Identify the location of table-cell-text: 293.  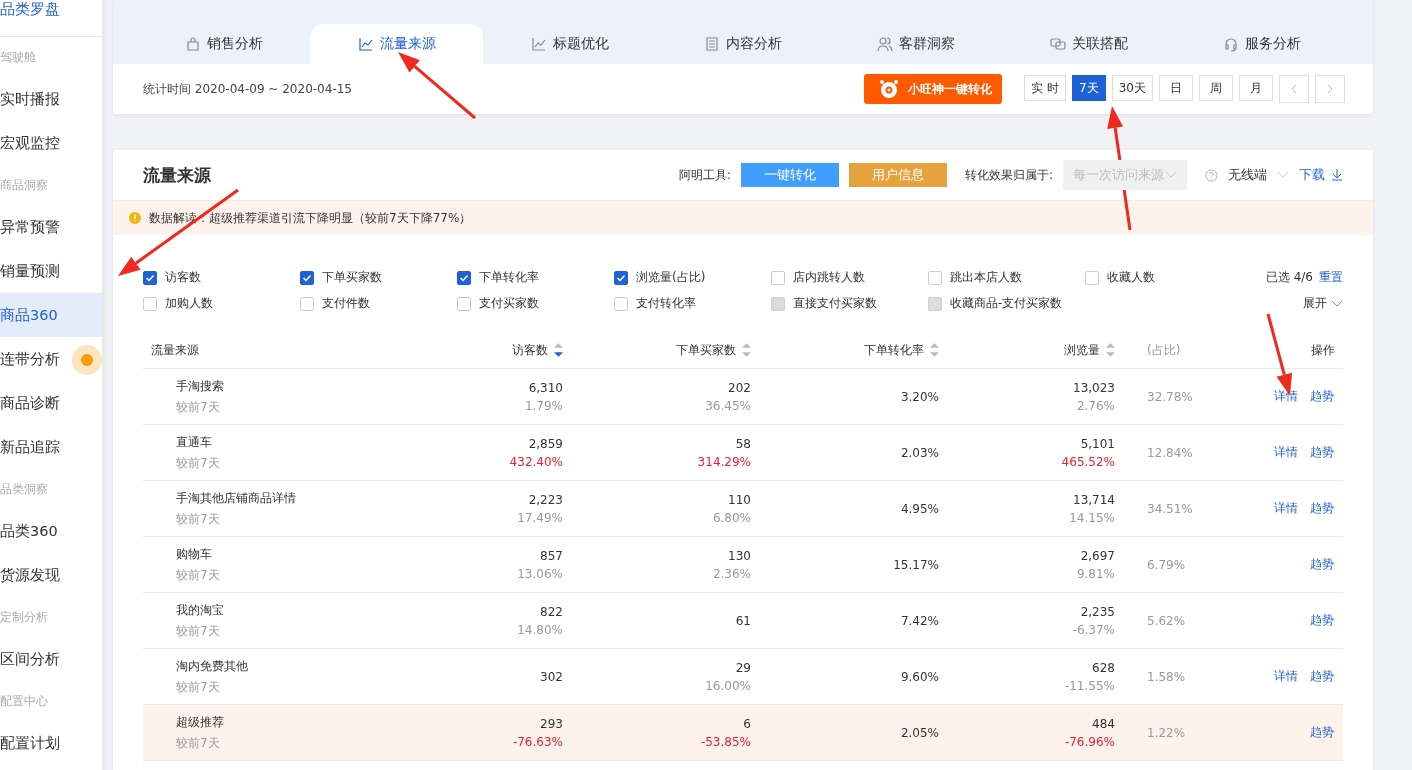
(551, 723).